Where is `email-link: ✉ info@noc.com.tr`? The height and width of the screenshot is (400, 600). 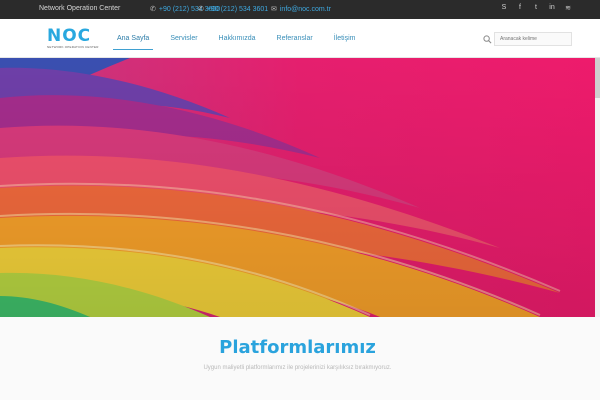
email-link: ✉ info@noc.com.tr is located at coordinates (301, 9).